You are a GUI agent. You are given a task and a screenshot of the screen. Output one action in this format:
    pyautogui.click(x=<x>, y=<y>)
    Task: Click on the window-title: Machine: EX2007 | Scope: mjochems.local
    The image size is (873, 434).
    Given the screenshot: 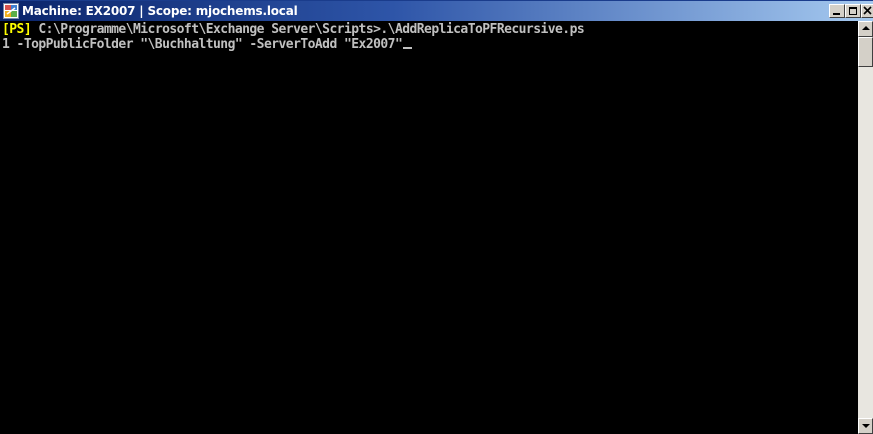 What is the action you would take?
    pyautogui.click(x=160, y=11)
    